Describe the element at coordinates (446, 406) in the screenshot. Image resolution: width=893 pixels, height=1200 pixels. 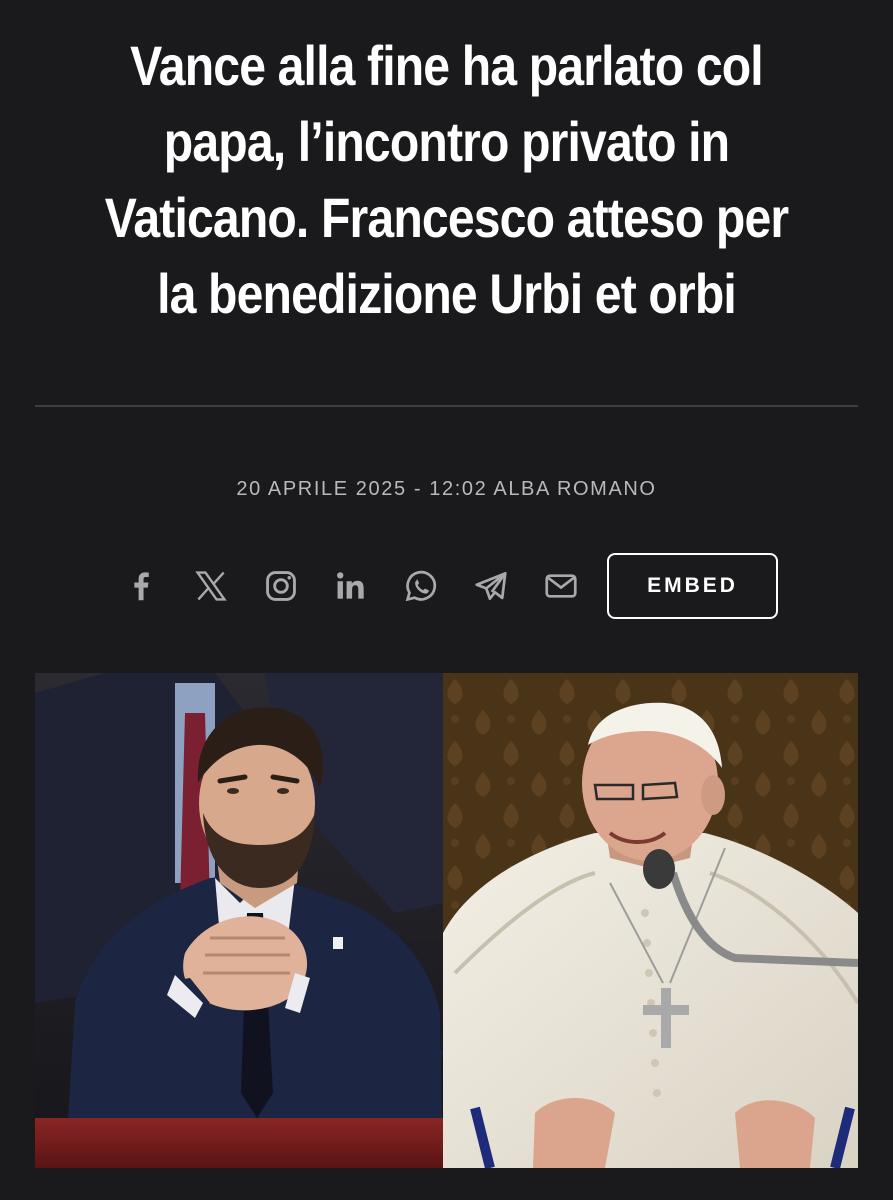
I see `divider` at that location.